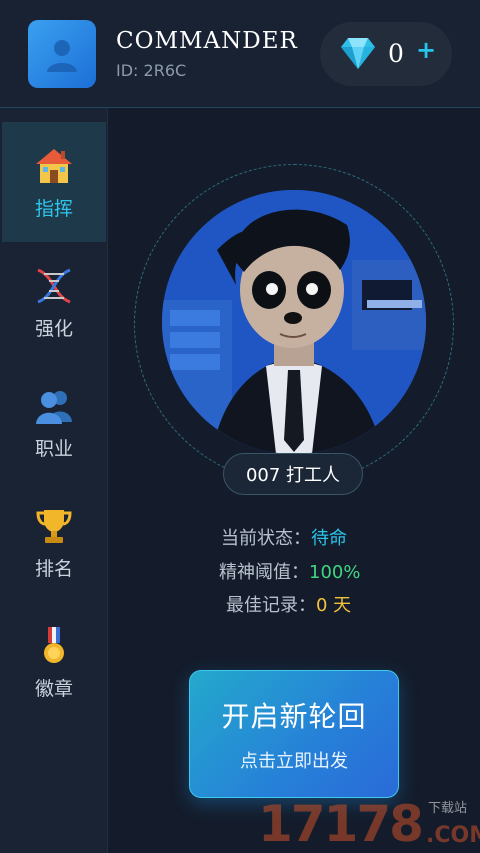 The width and height of the screenshot is (480, 853). Describe the element at coordinates (271, 605) in the screenshot. I see `stat-label: 最佳记录：` at that location.